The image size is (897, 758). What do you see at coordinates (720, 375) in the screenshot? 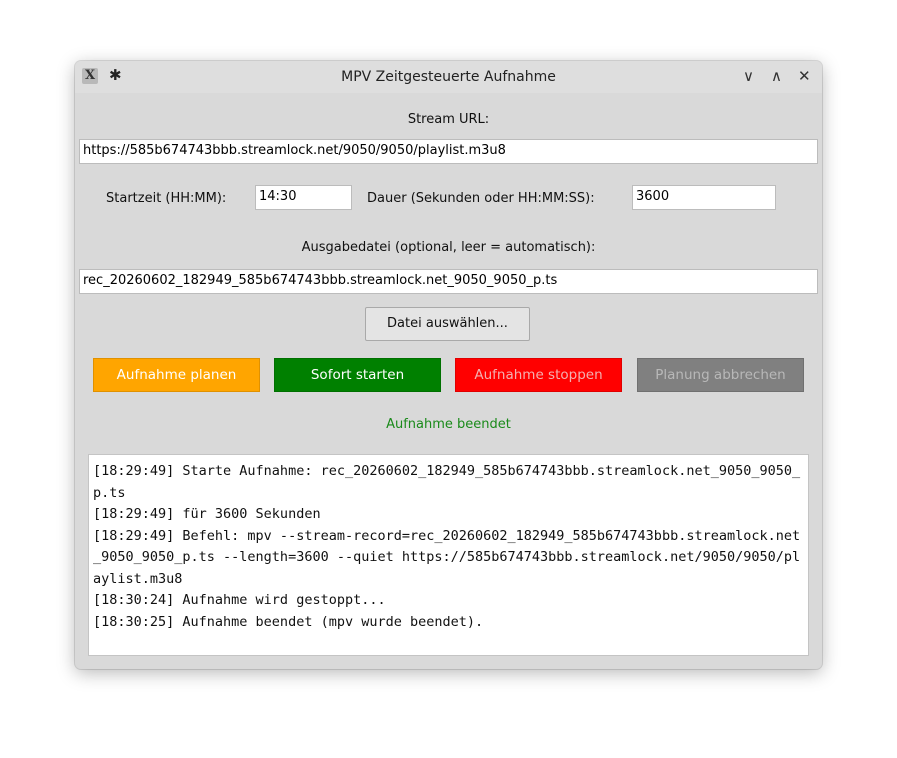
I see `cancel-schedule-button: Planung abbrechen` at bounding box center [720, 375].